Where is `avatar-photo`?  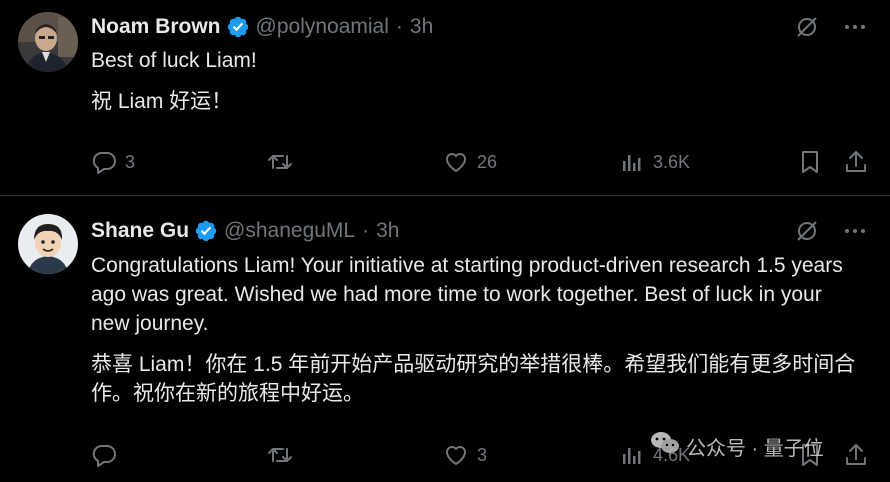
avatar-photo is located at coordinates (48, 42).